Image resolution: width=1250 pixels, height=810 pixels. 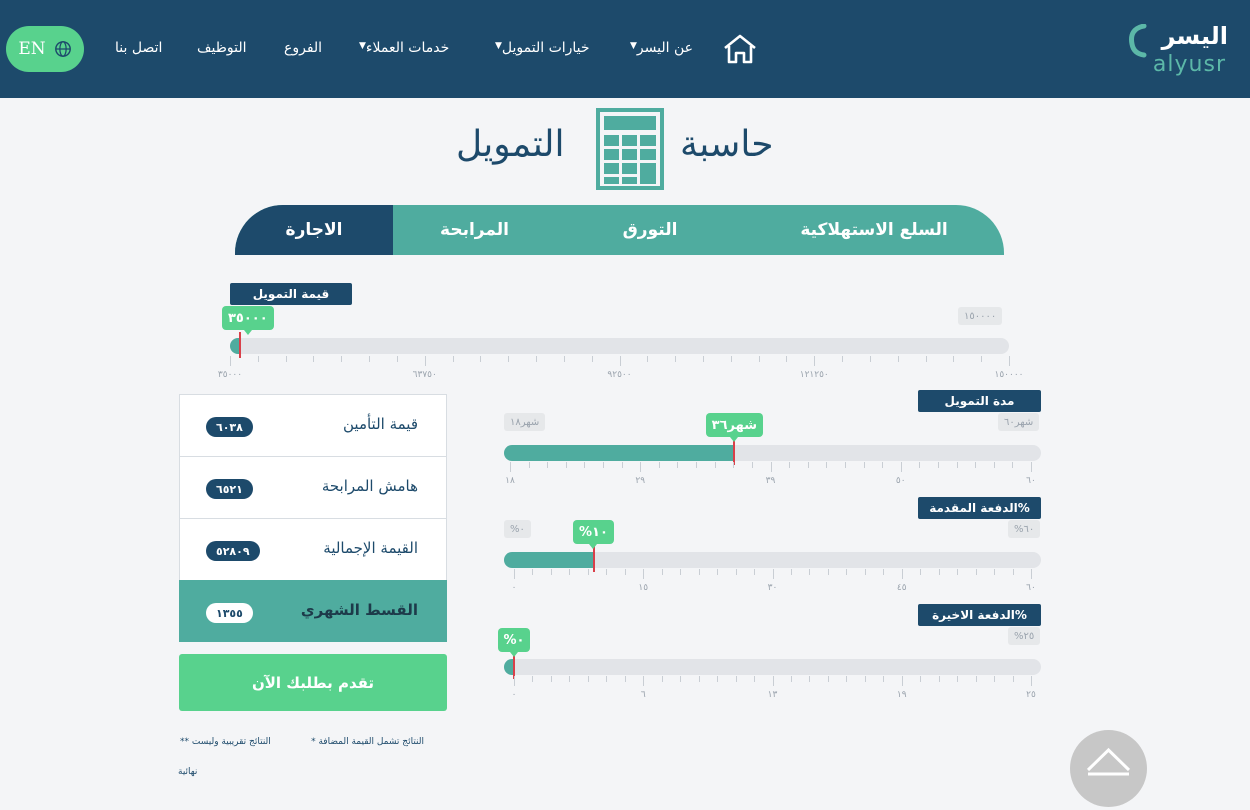 What do you see at coordinates (650, 230) in the screenshot?
I see `tab-tawarruq: التورق` at bounding box center [650, 230].